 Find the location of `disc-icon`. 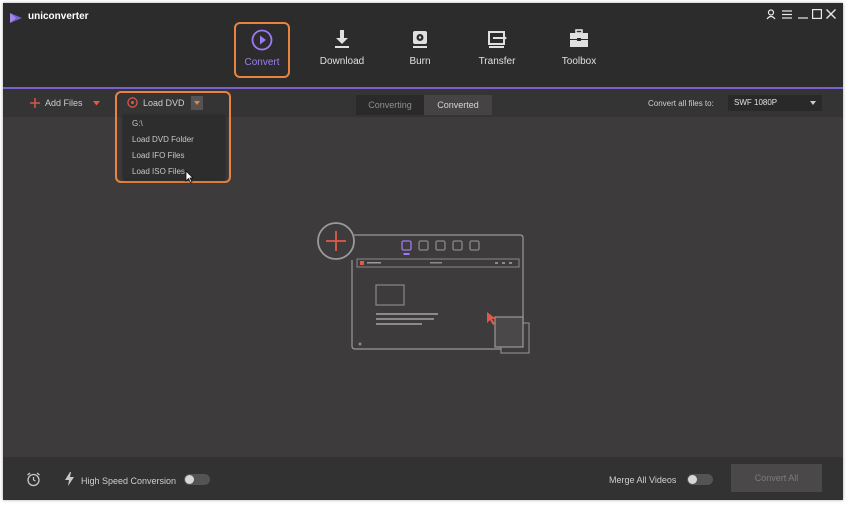

disc-icon is located at coordinates (420, 39).